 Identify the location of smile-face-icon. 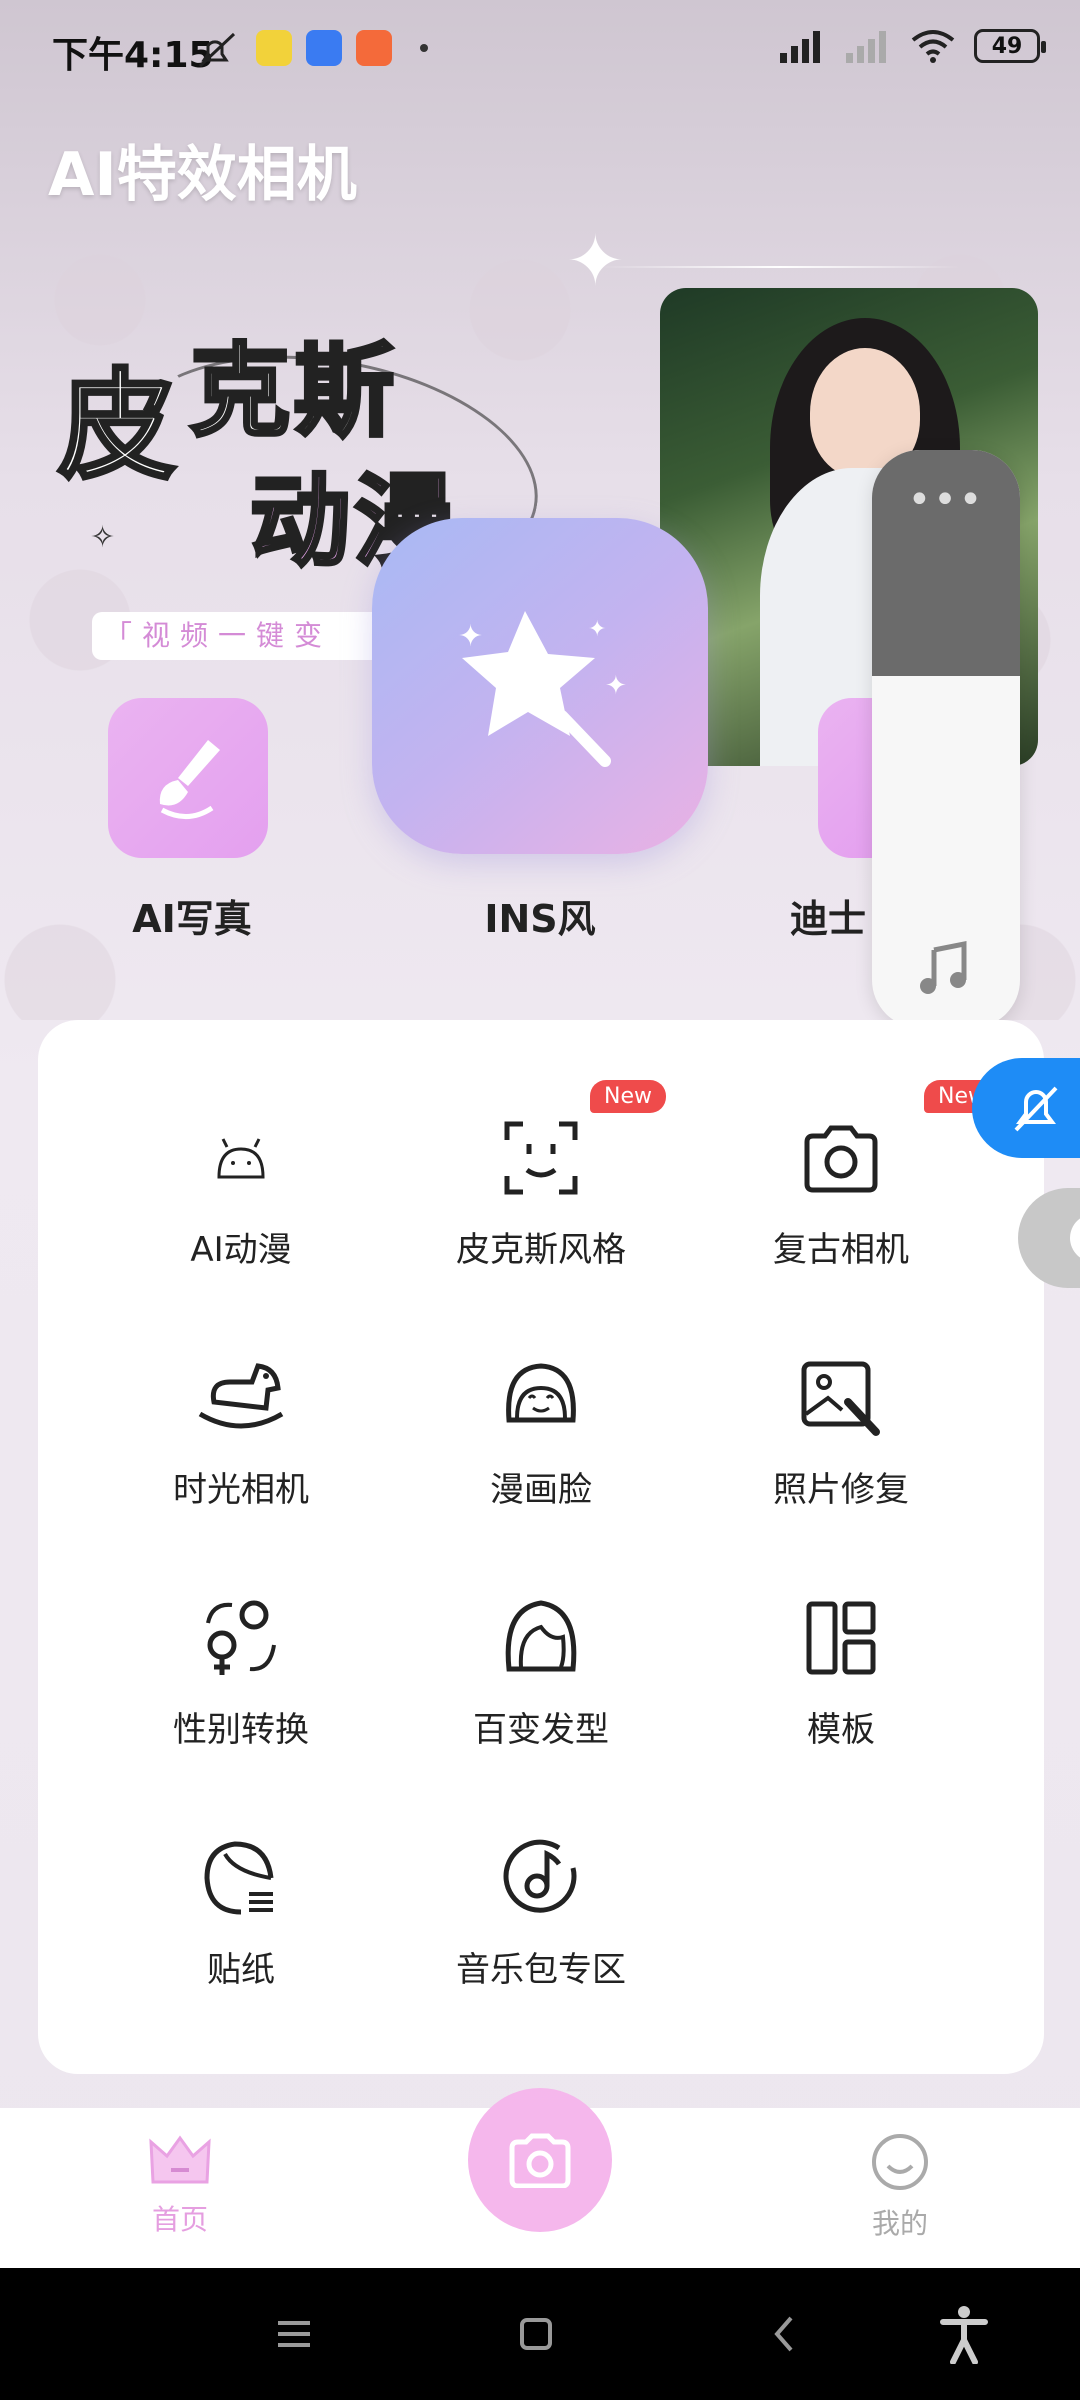
(900, 2162).